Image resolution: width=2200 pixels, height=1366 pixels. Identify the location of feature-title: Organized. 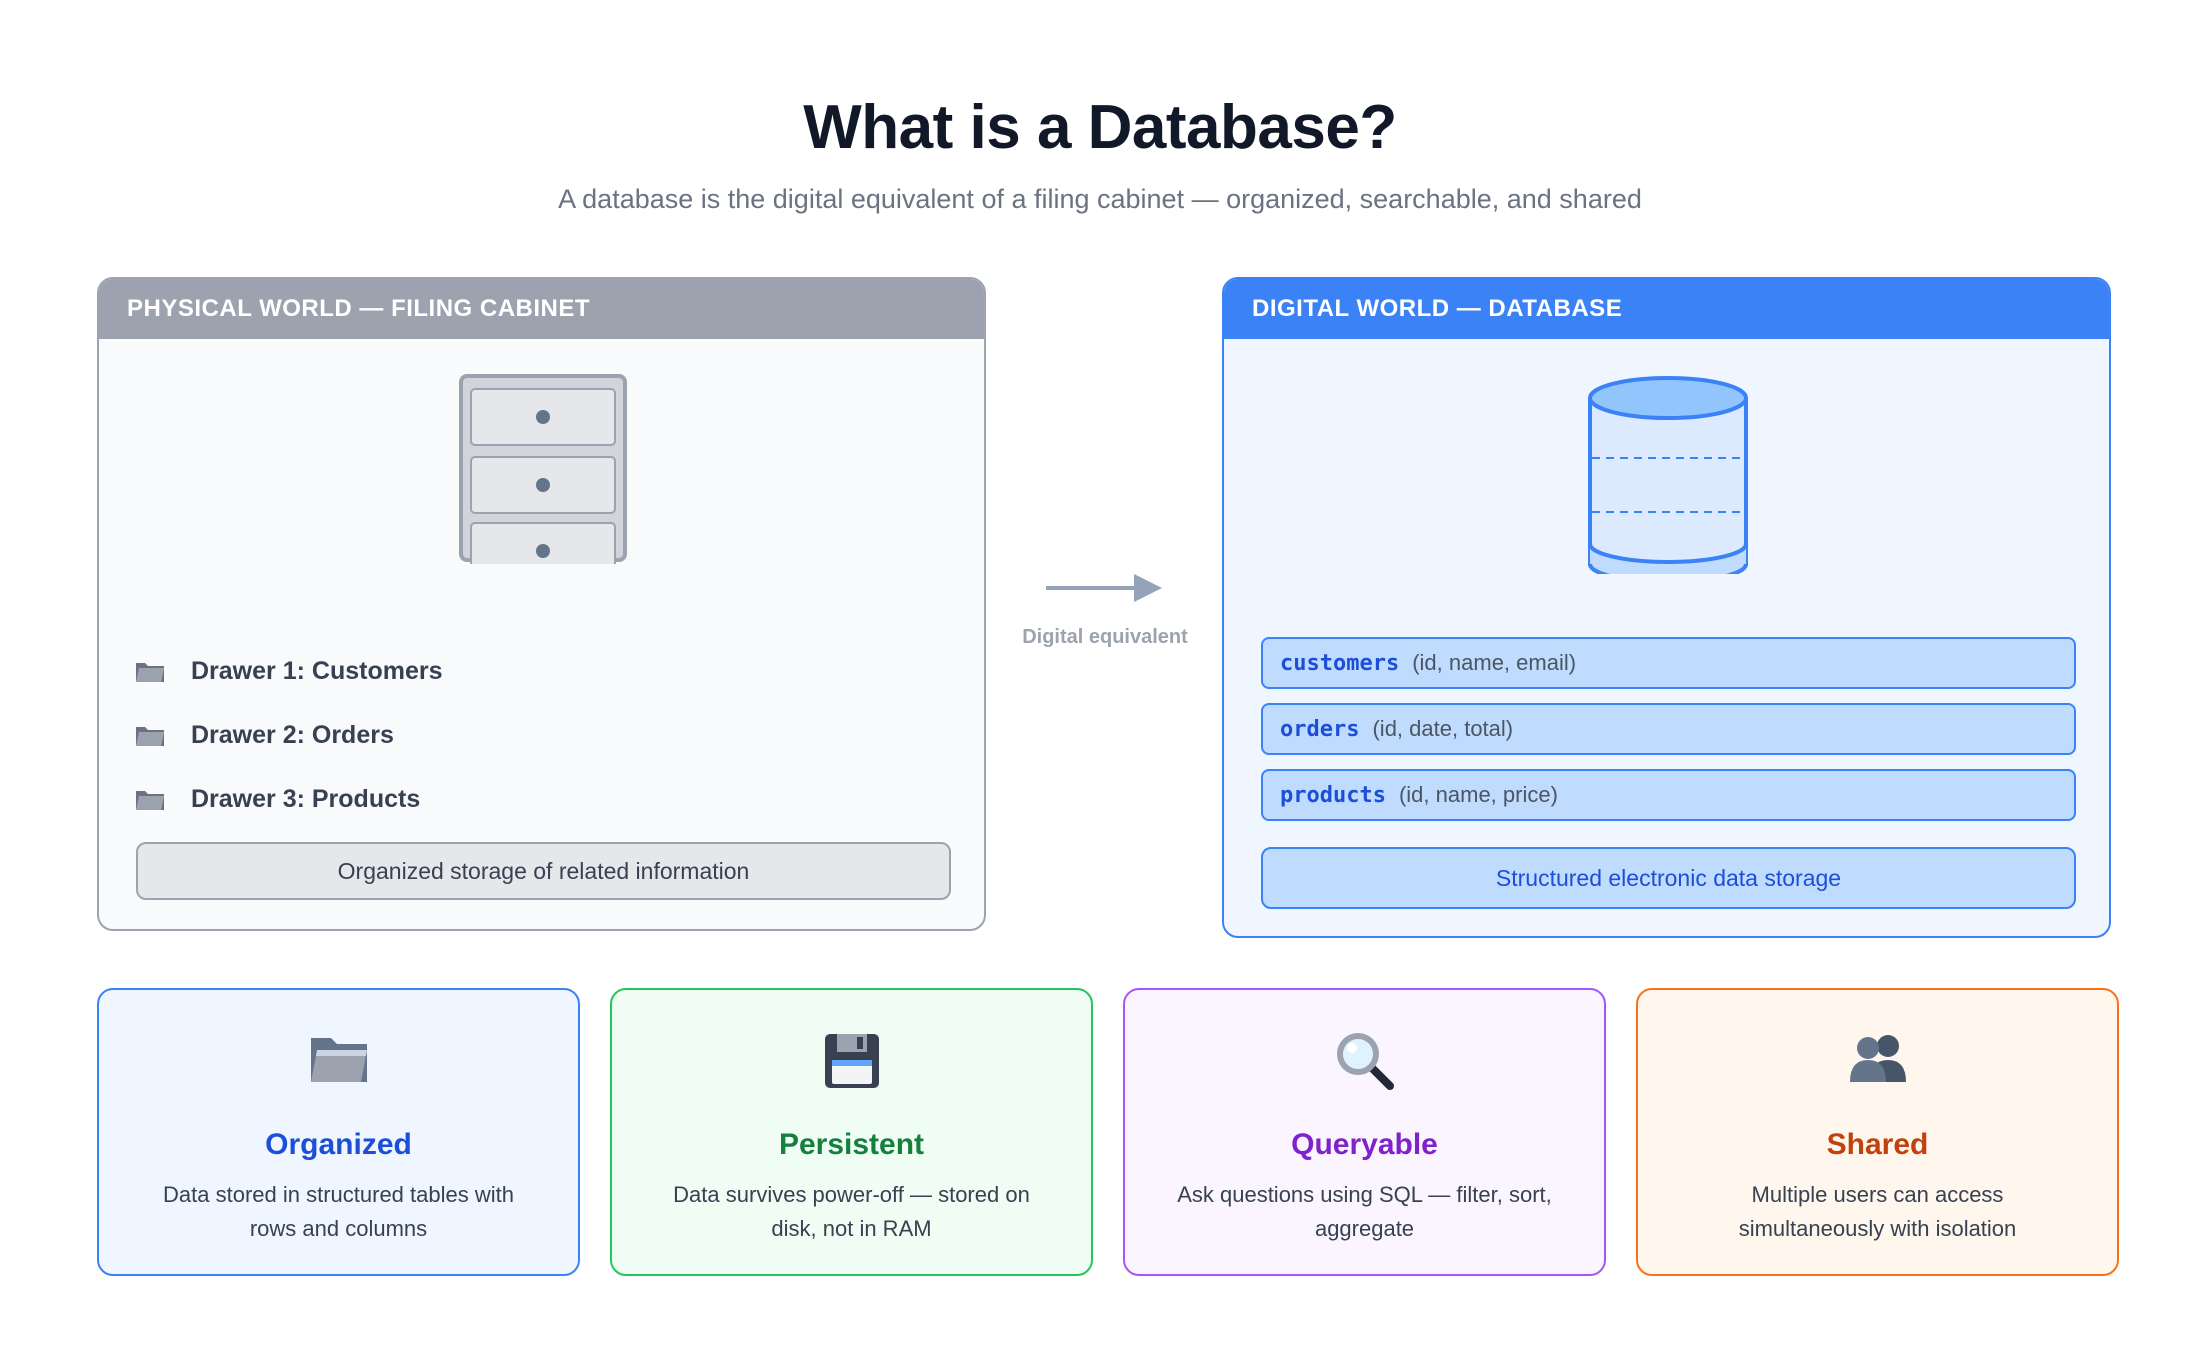
(338, 1144).